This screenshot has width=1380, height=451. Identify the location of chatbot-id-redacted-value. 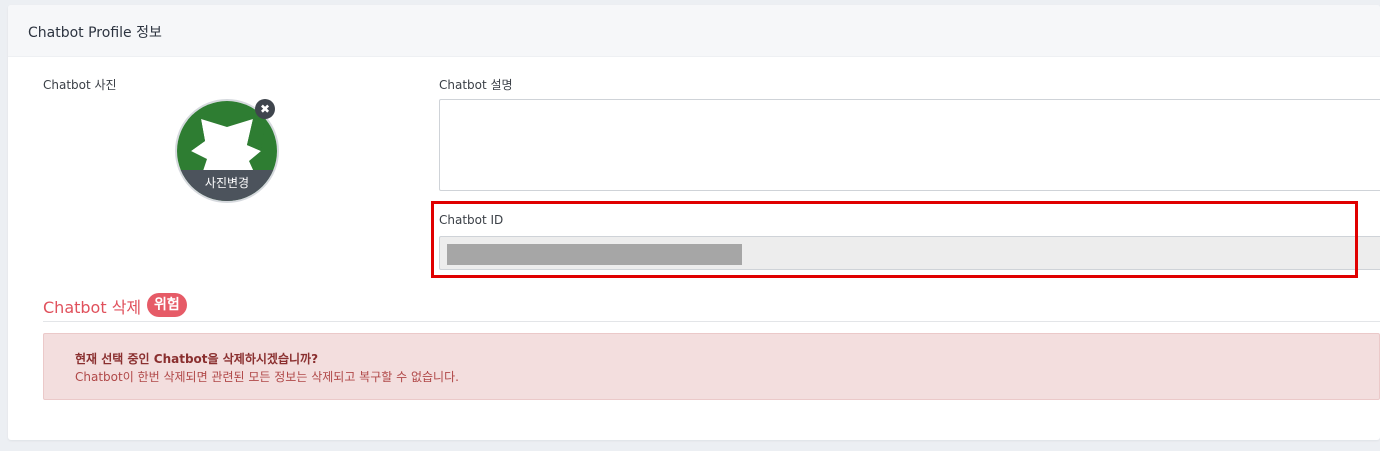
(594, 254).